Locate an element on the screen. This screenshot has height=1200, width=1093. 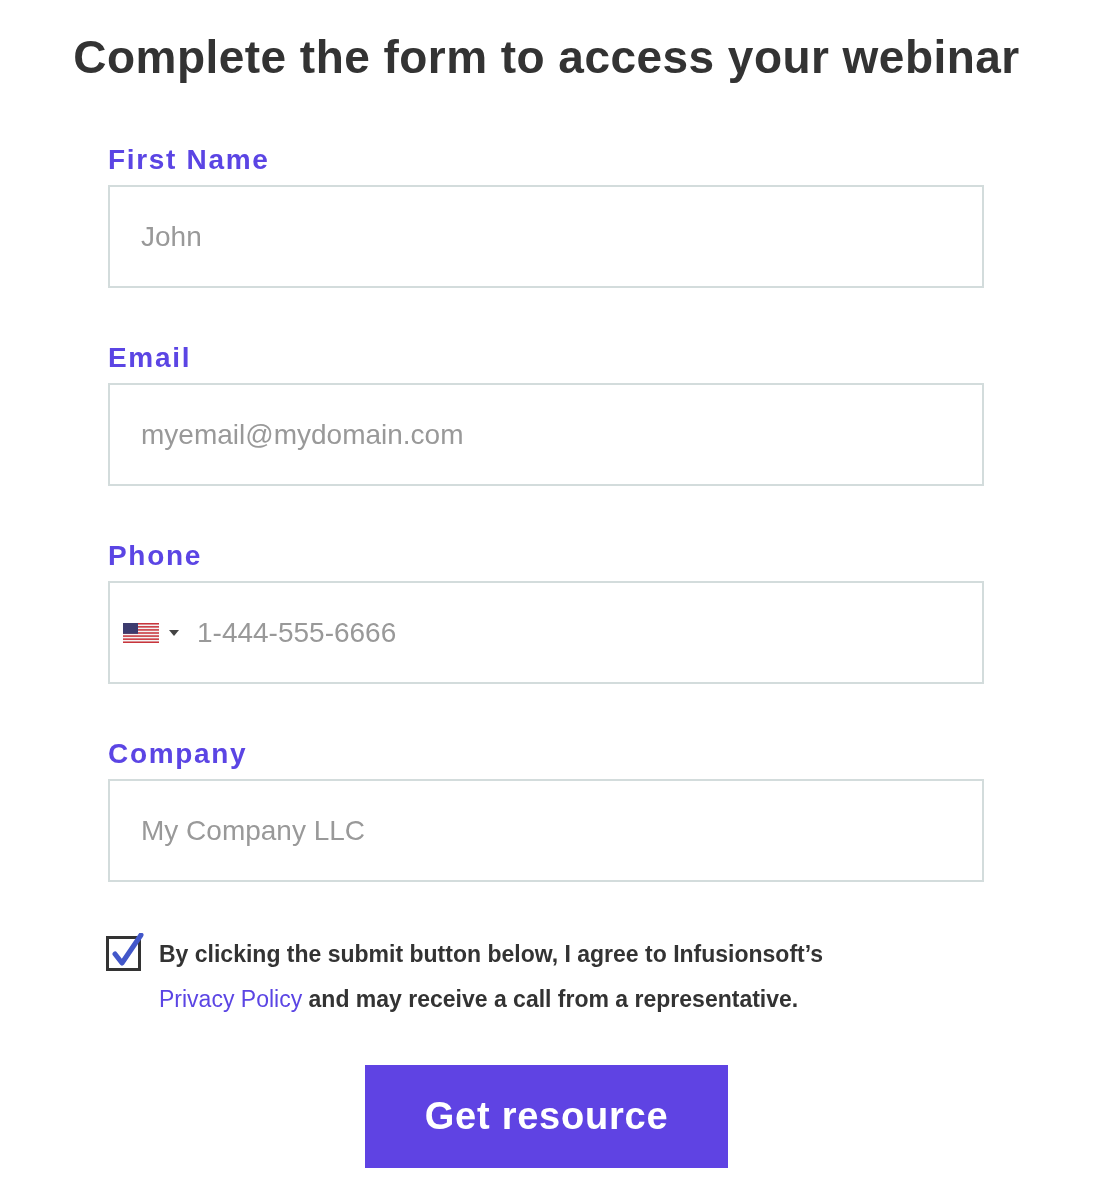
input-field: myemail@mydomain.com is located at coordinates (546, 434).